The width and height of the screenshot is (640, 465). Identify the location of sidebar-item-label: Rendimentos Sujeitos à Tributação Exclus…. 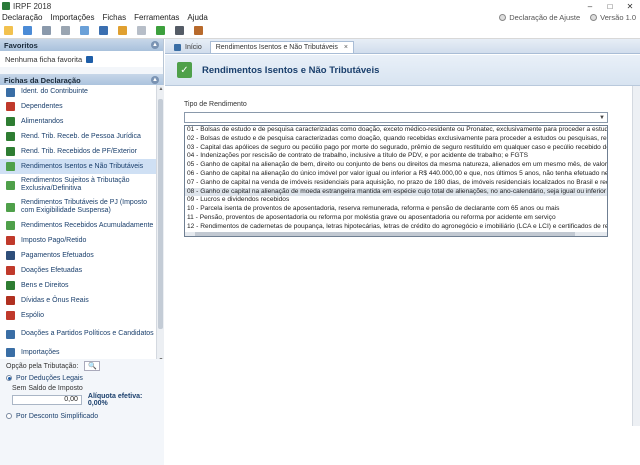
(75, 184).